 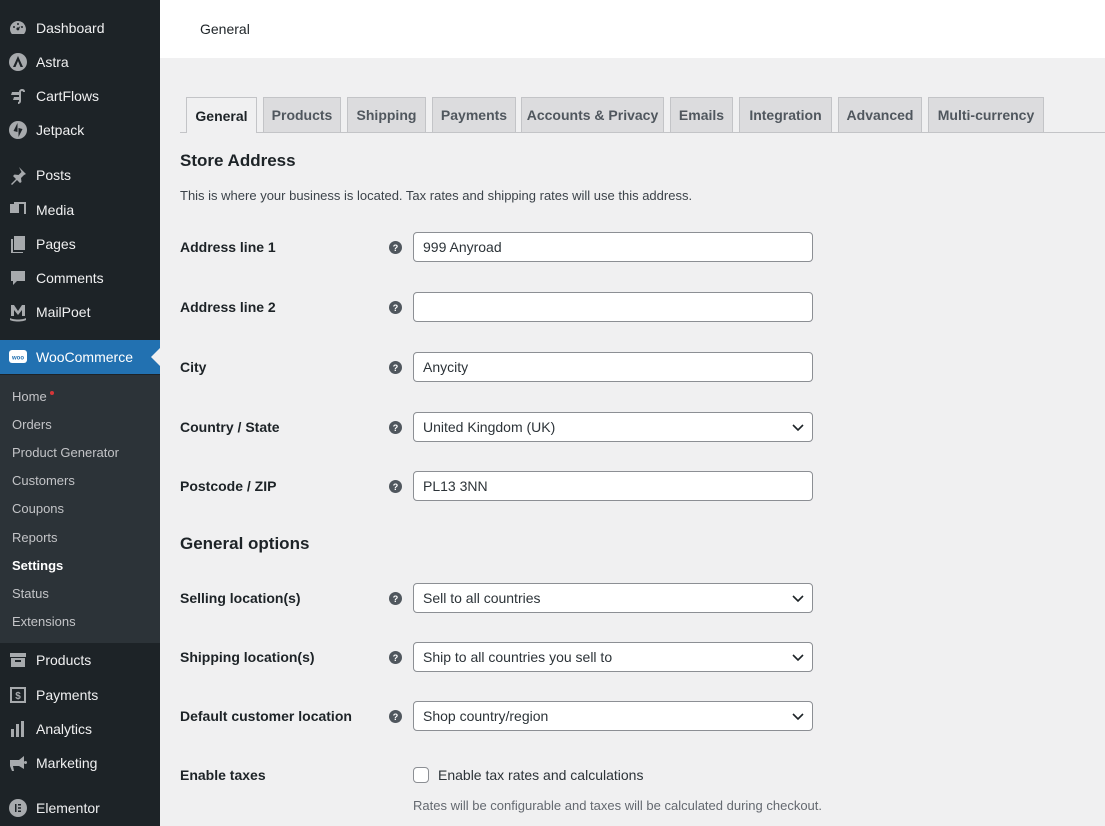 I want to click on tab-general: General, so click(x=221, y=115).